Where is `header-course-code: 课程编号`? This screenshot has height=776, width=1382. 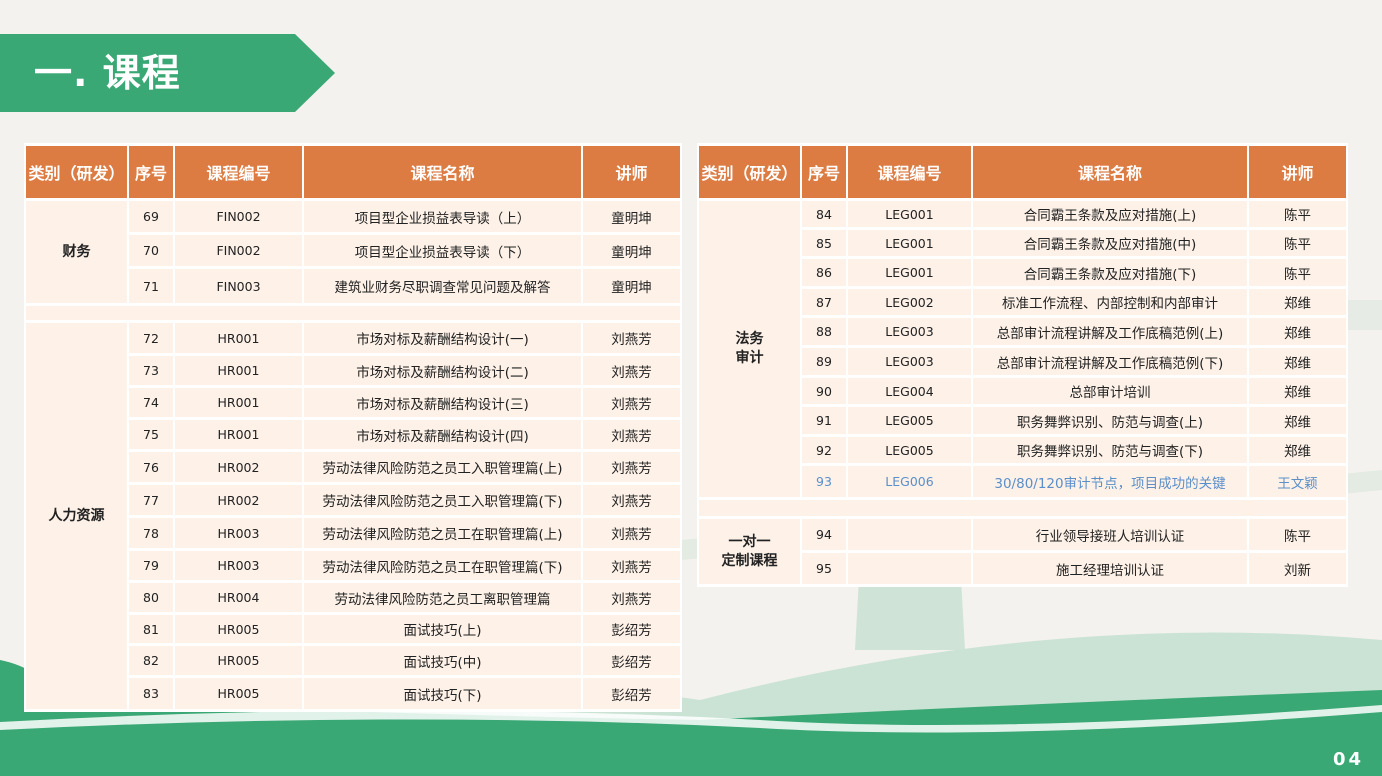 header-course-code: 课程编号 is located at coordinates (238, 172).